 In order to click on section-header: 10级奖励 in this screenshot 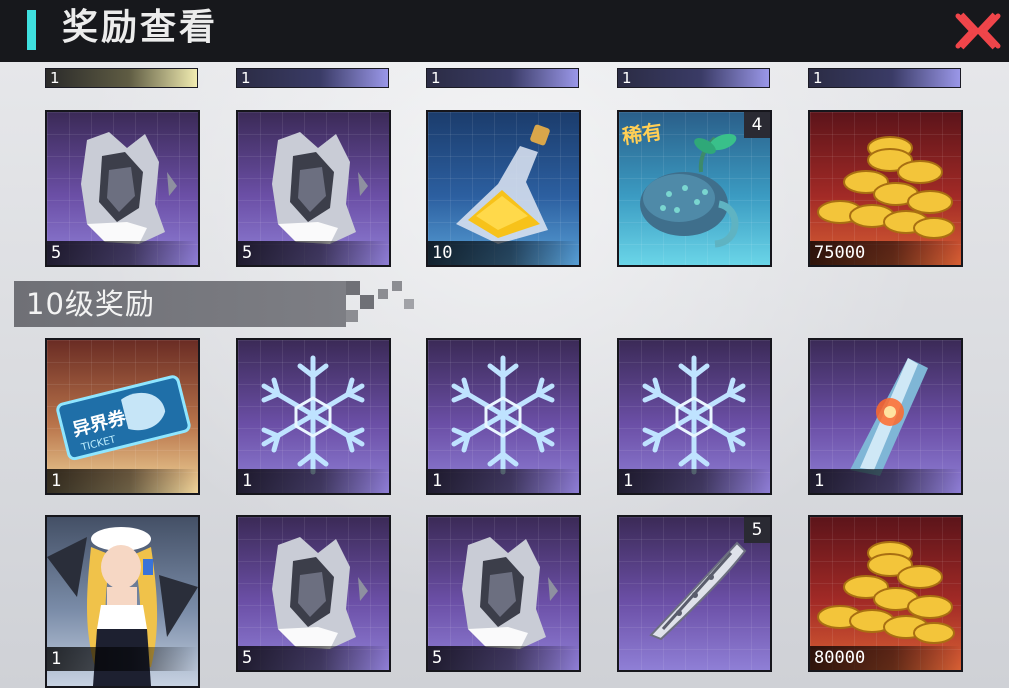, I will do `click(180, 304)`.